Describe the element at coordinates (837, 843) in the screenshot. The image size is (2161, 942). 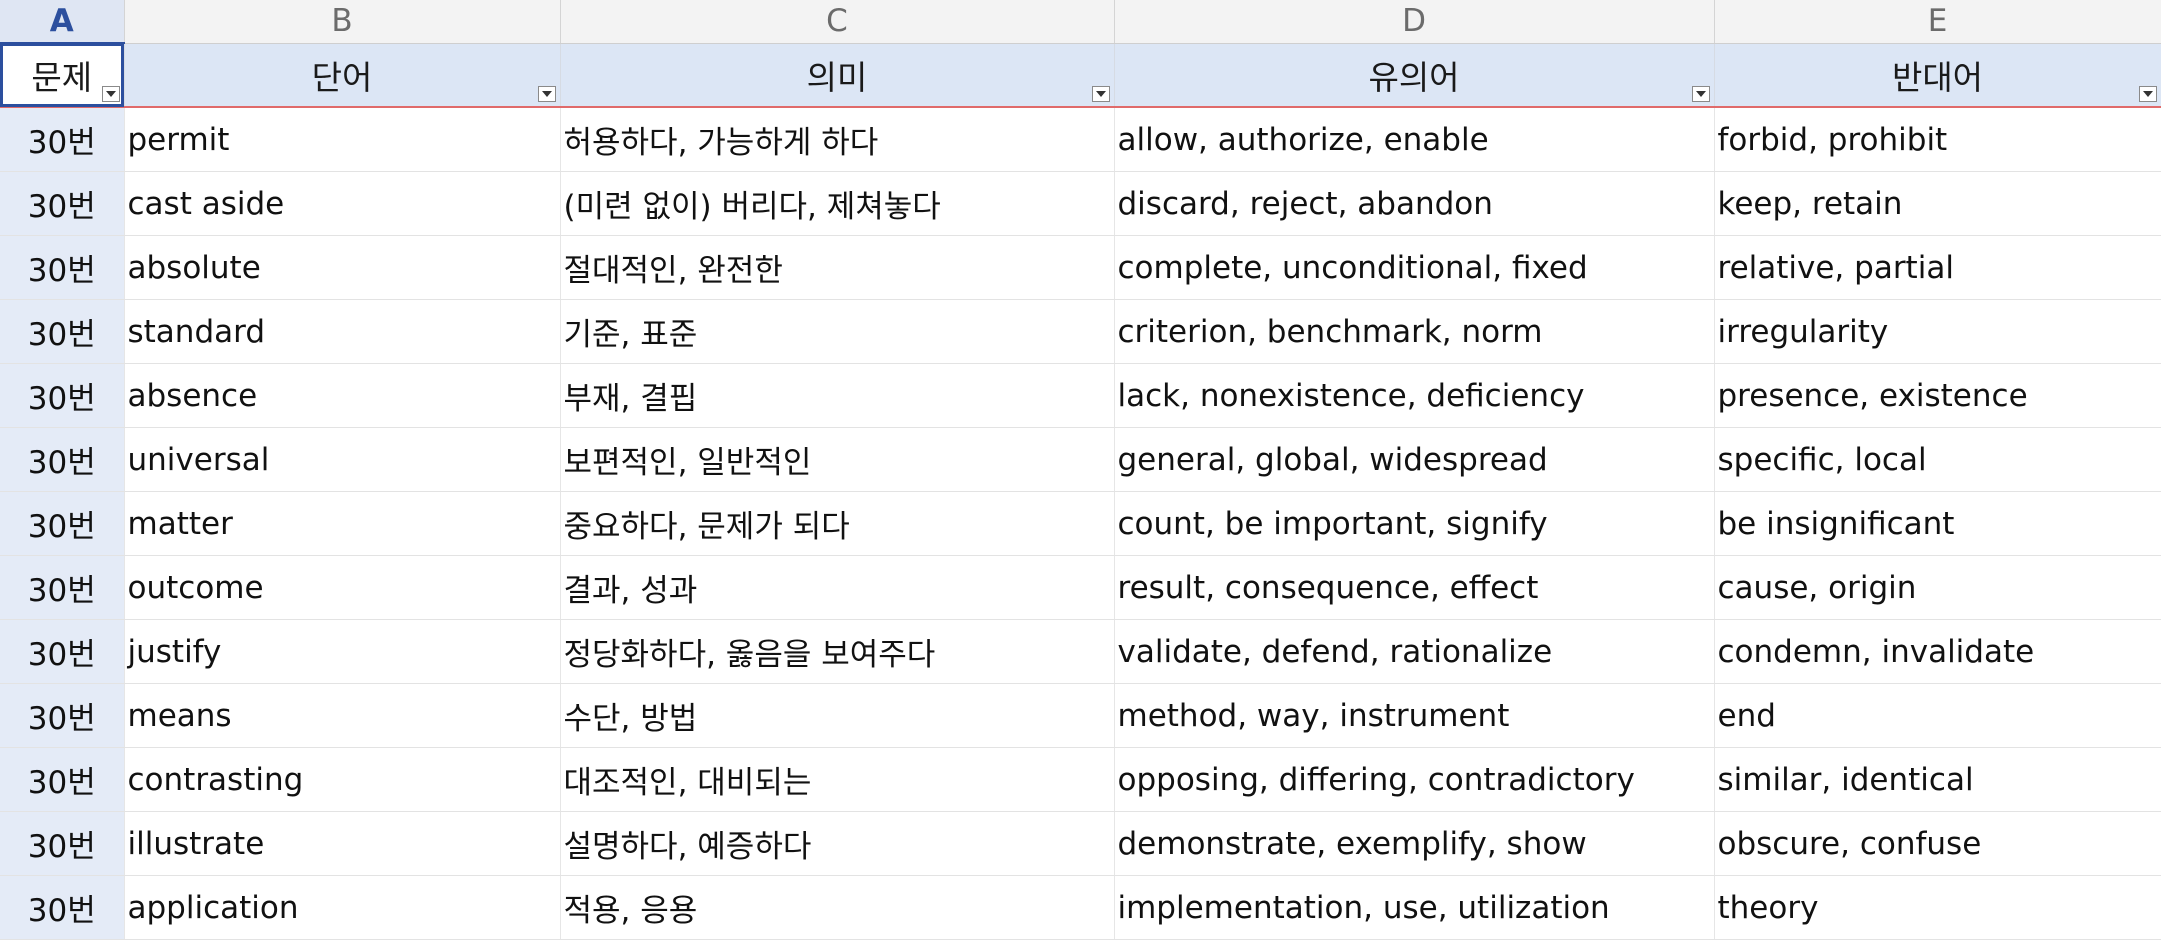
I see `meaning-cell: 설명하다, 예증하다` at that location.